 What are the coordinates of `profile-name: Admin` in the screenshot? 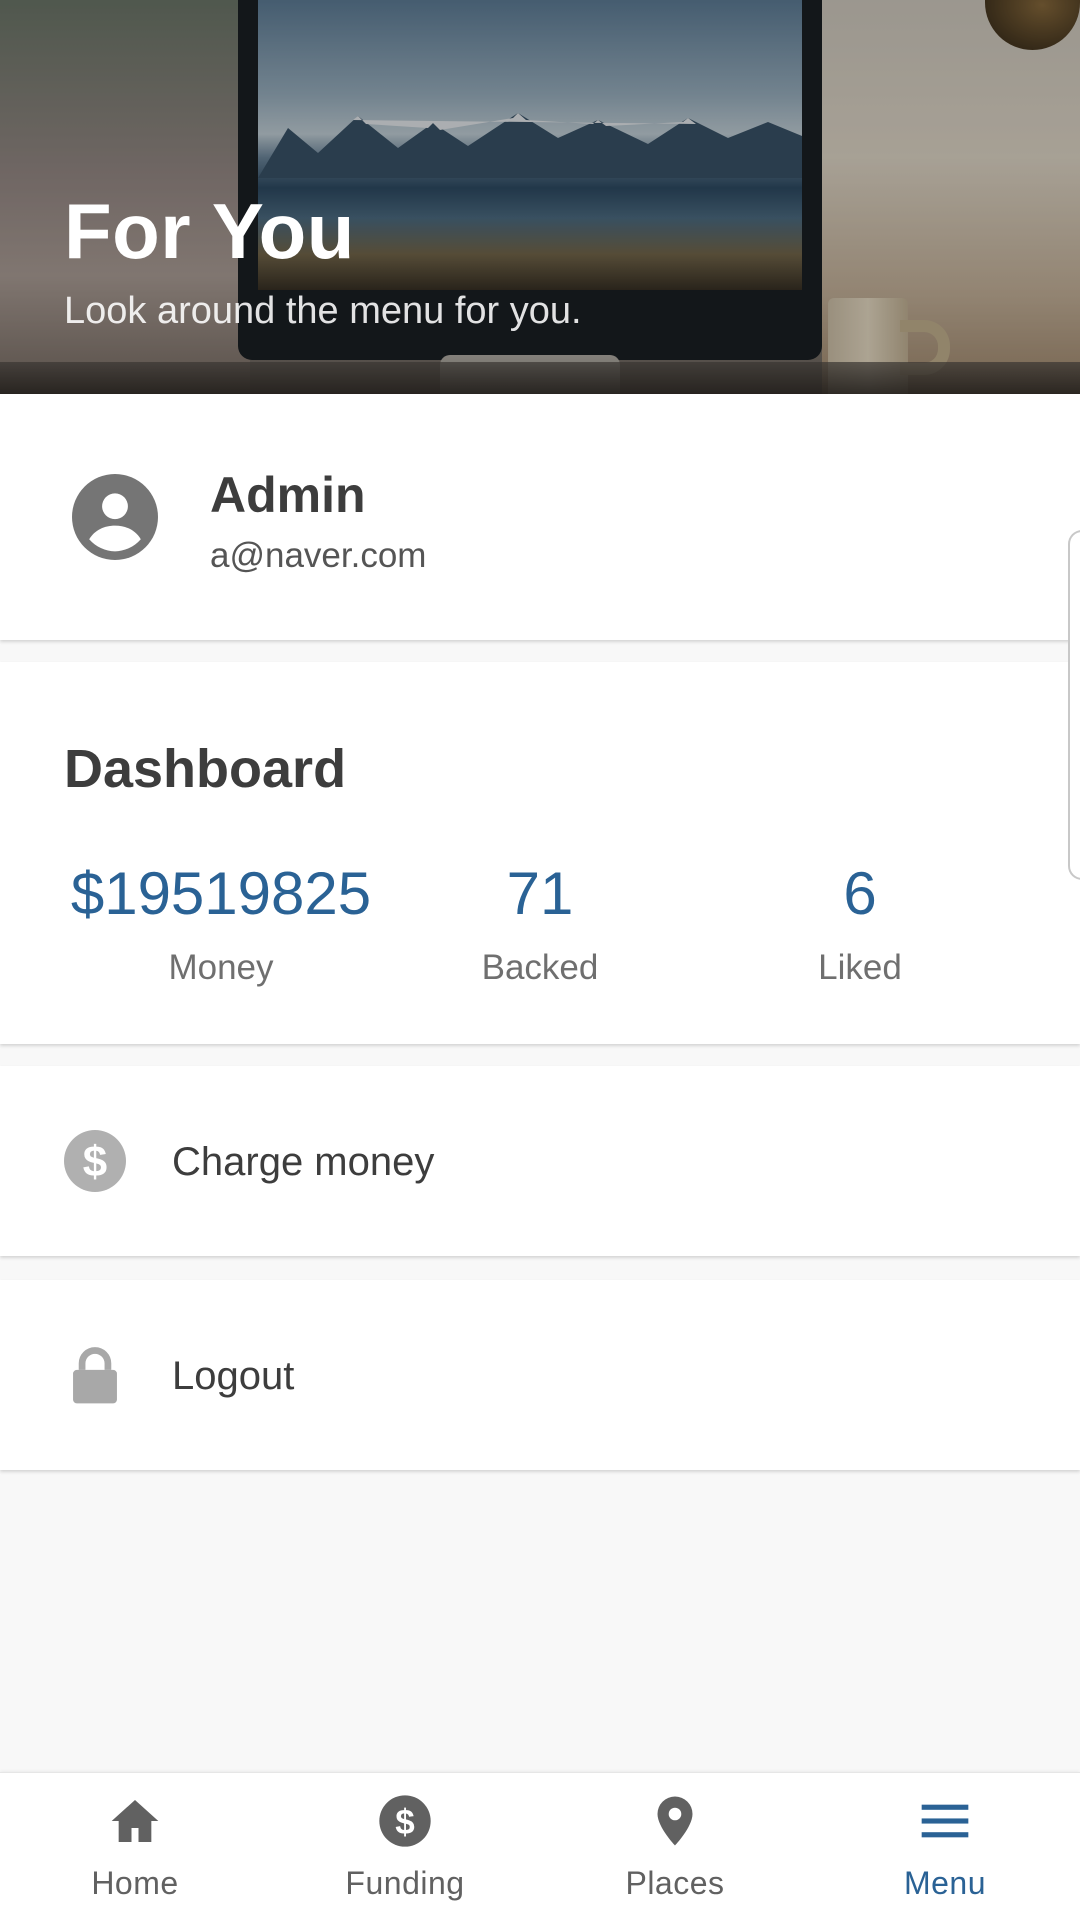 It's located at (288, 495).